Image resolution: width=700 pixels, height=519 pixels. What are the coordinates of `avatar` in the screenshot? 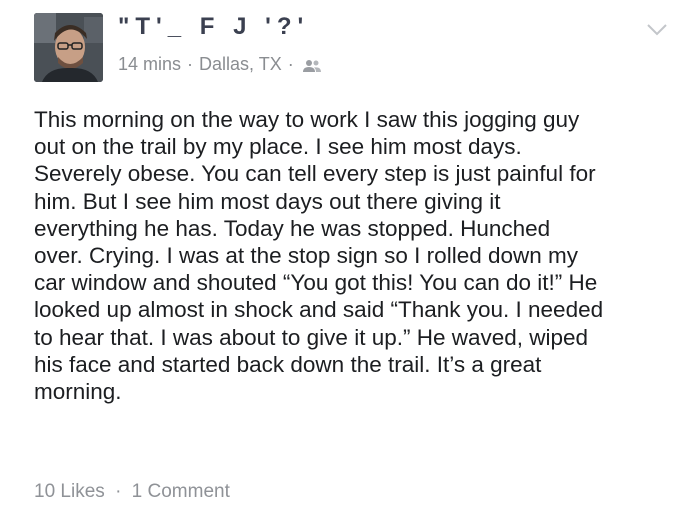 It's located at (68, 47).